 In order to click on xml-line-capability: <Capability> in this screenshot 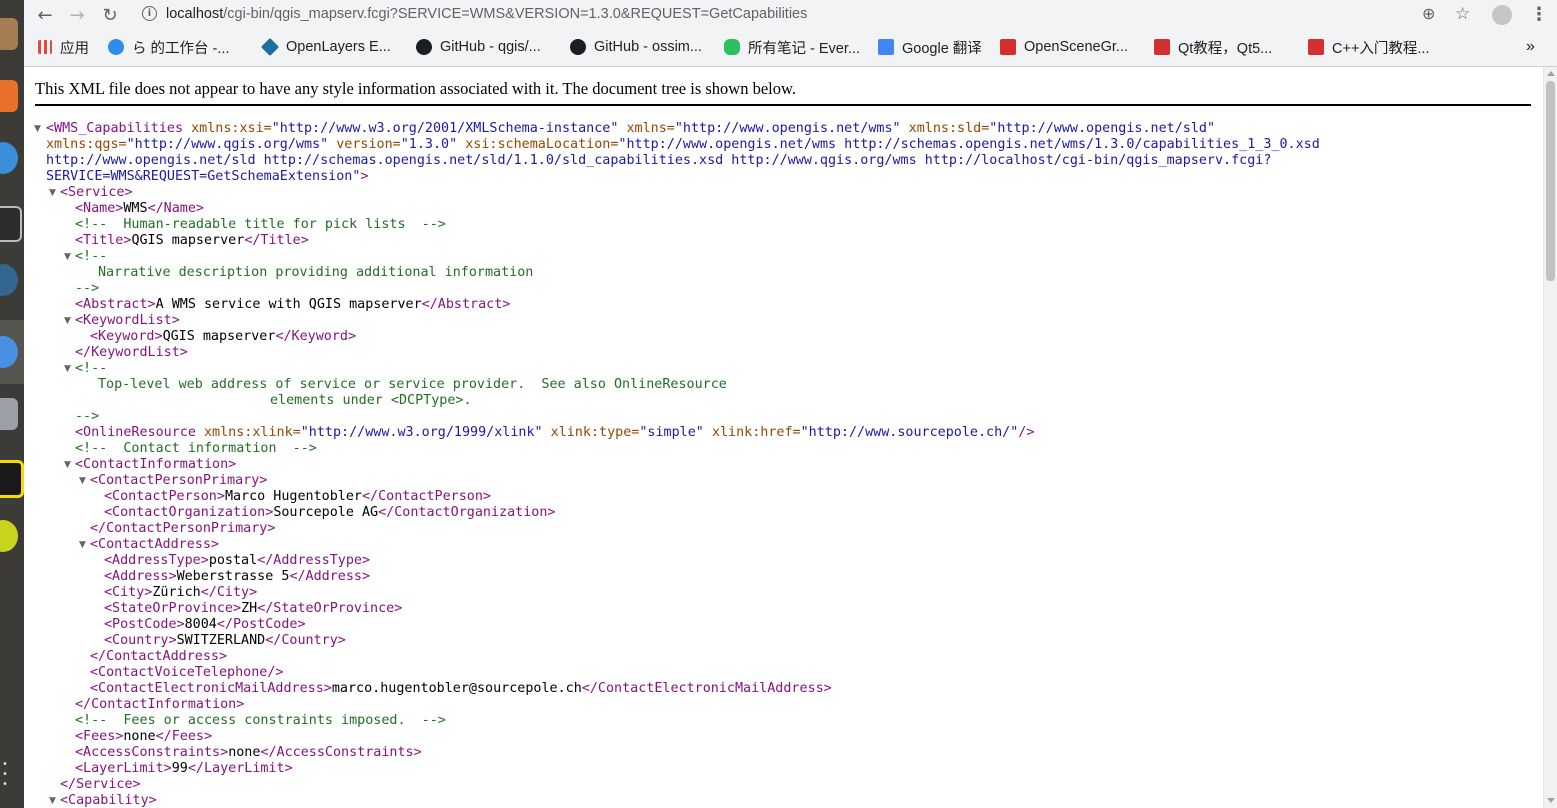, I will do `click(108, 800)`.